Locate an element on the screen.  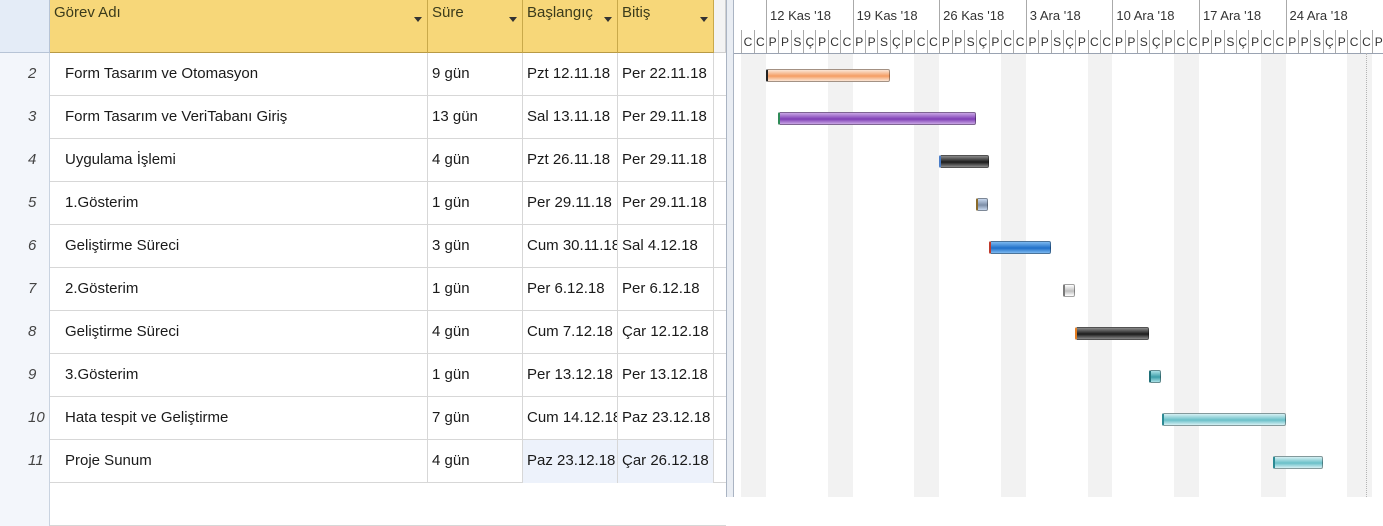
task-duration-cell: 7 gün is located at coordinates (475, 418).